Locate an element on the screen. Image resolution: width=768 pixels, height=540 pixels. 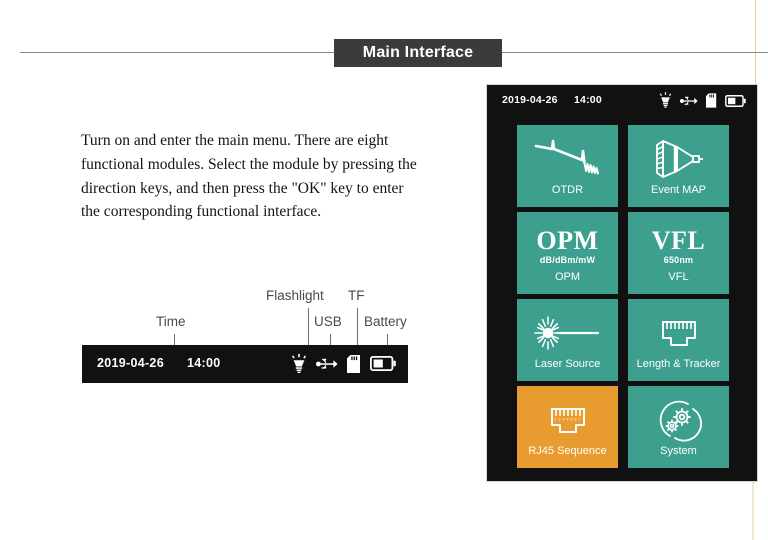
menu-tile-label: Length & Tracker is located at coordinates (678, 364).